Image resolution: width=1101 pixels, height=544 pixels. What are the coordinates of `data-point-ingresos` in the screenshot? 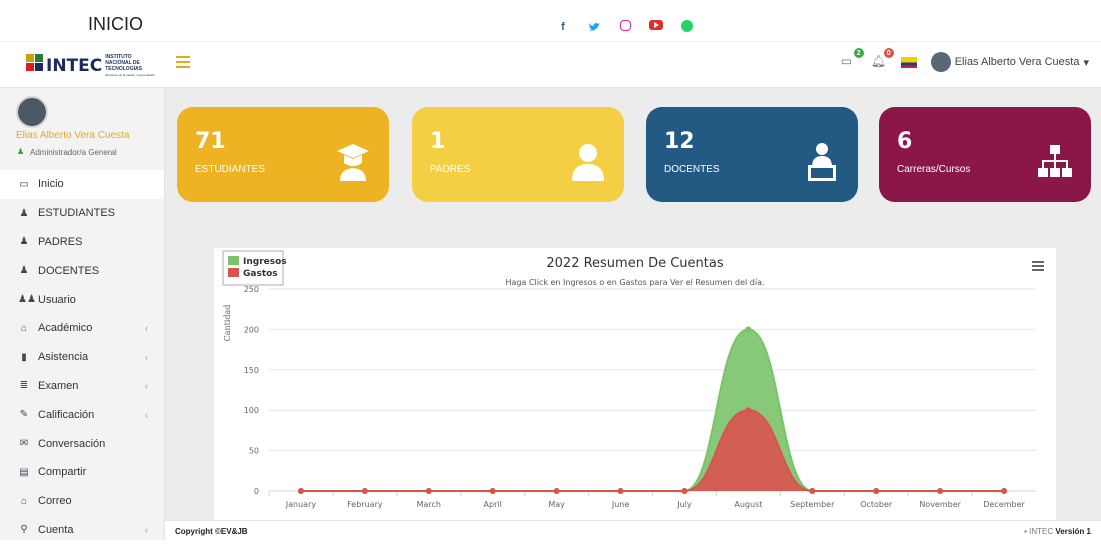 It's located at (748, 329).